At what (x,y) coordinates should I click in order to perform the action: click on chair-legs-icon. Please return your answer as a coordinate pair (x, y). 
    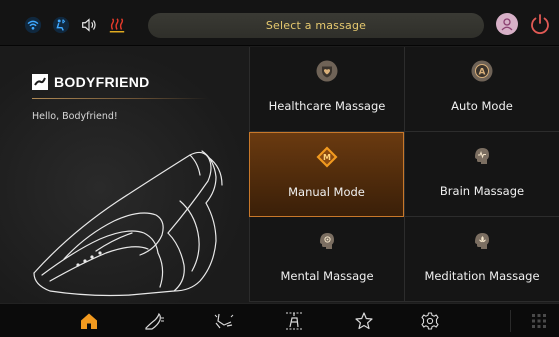
    Looking at the image, I should click on (224, 321).